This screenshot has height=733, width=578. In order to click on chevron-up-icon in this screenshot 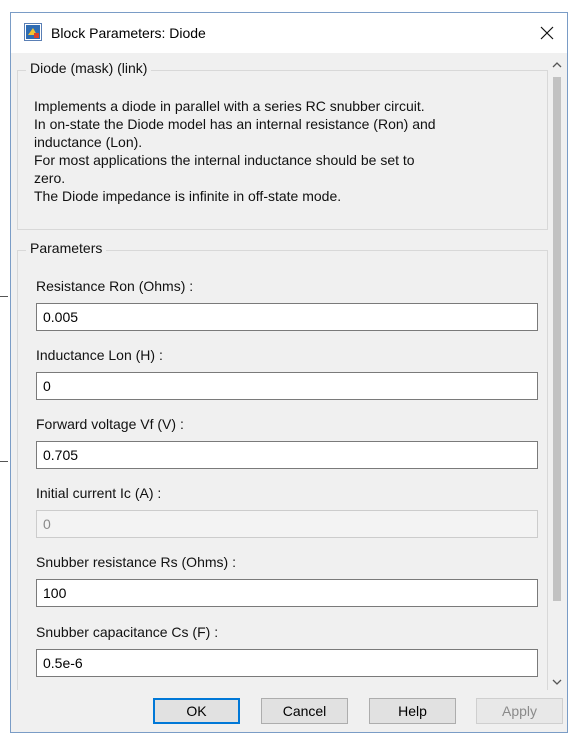, I will do `click(557, 64)`.